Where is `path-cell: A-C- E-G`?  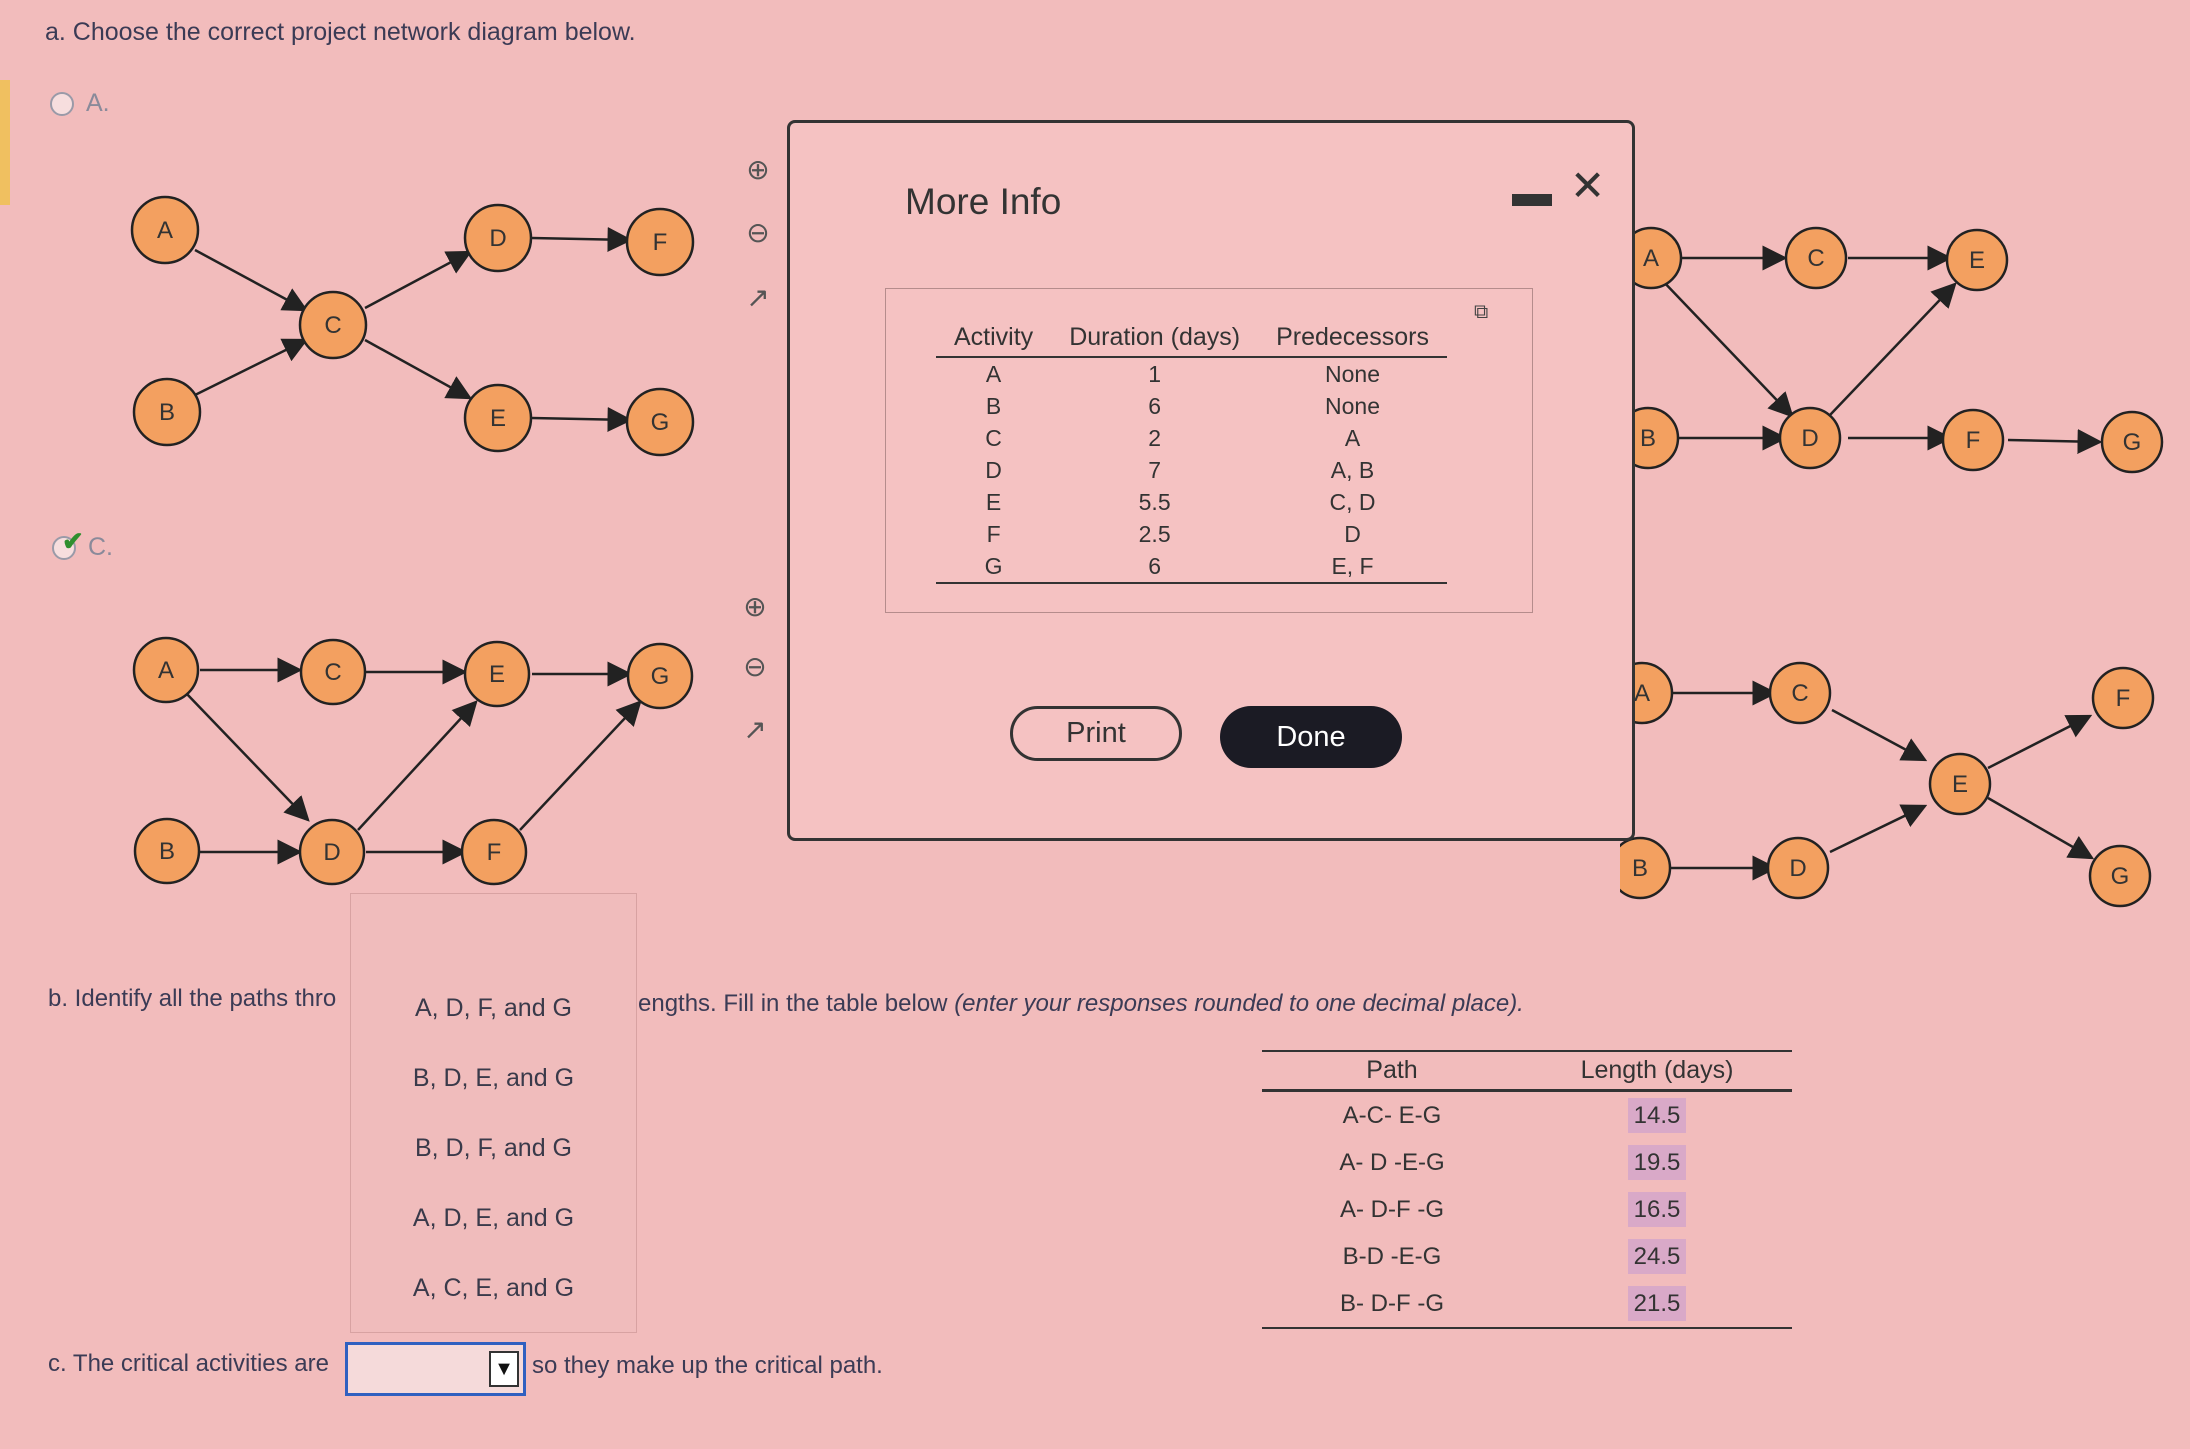
path-cell: A-C- E-G is located at coordinates (1392, 1115).